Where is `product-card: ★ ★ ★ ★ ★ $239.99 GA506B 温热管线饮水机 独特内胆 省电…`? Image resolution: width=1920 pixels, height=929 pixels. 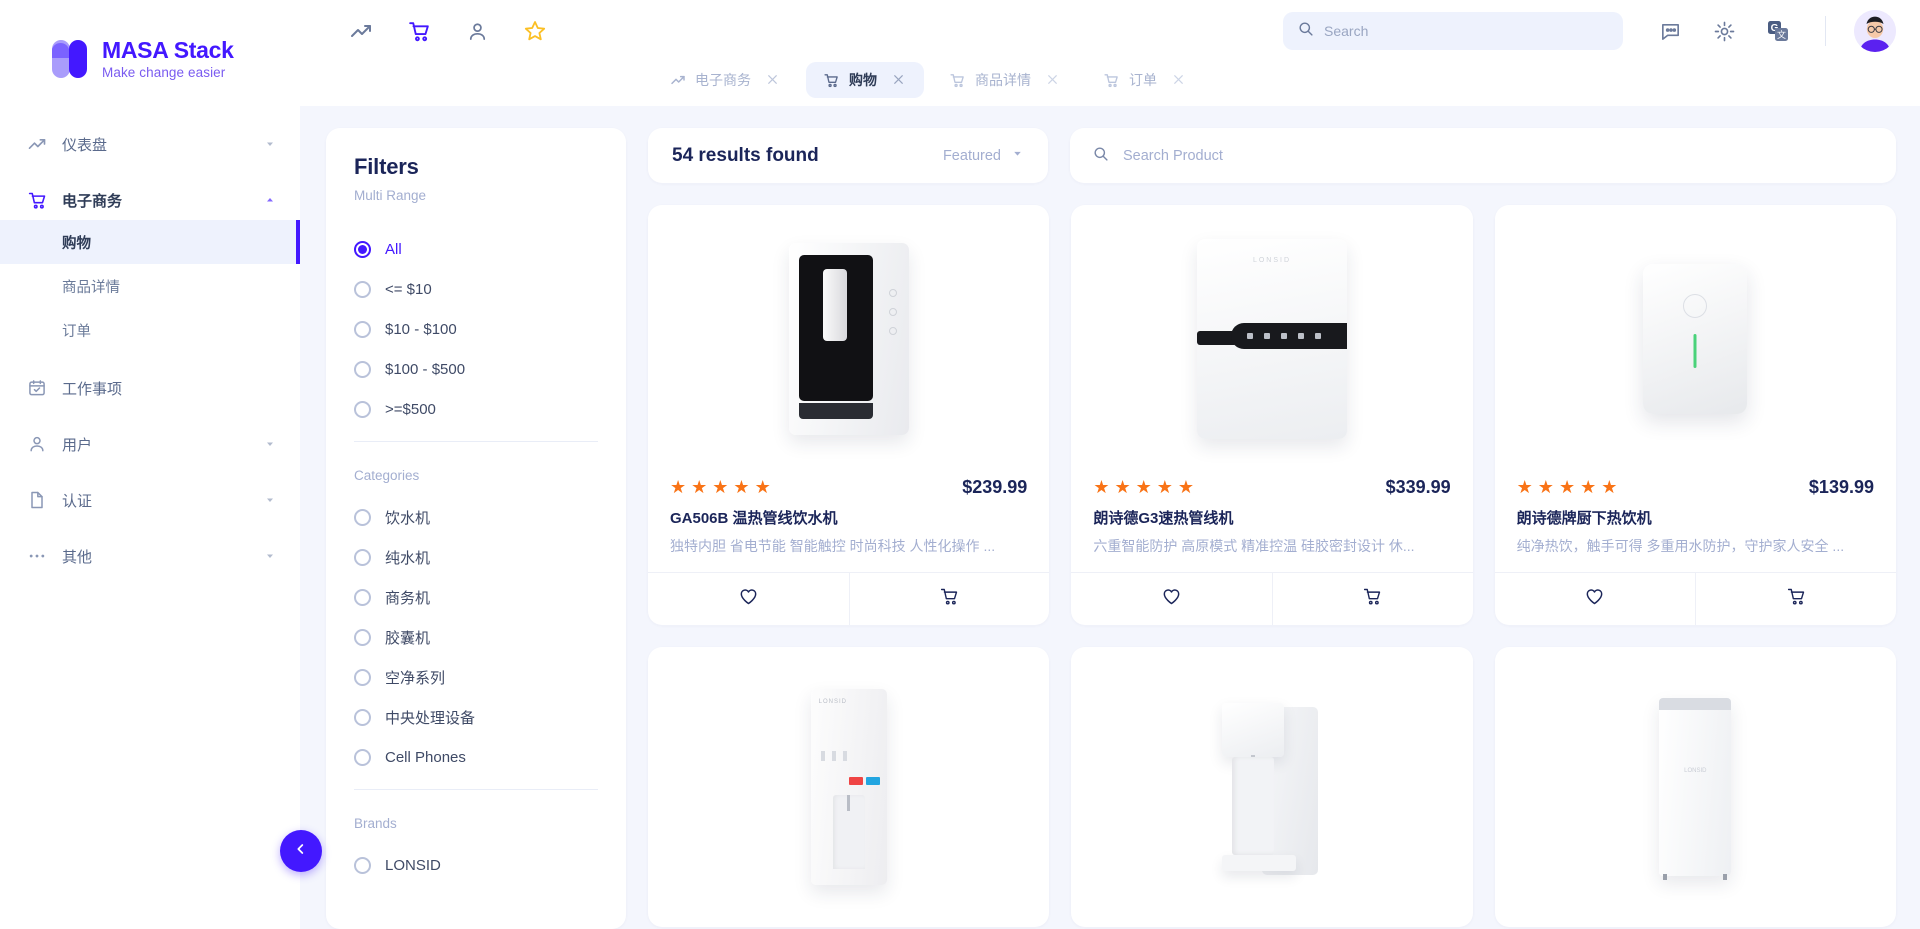 product-card: ★ ★ ★ ★ ★ $239.99 GA506B 温热管线饮水机 独特内胆 省电… is located at coordinates (849, 415).